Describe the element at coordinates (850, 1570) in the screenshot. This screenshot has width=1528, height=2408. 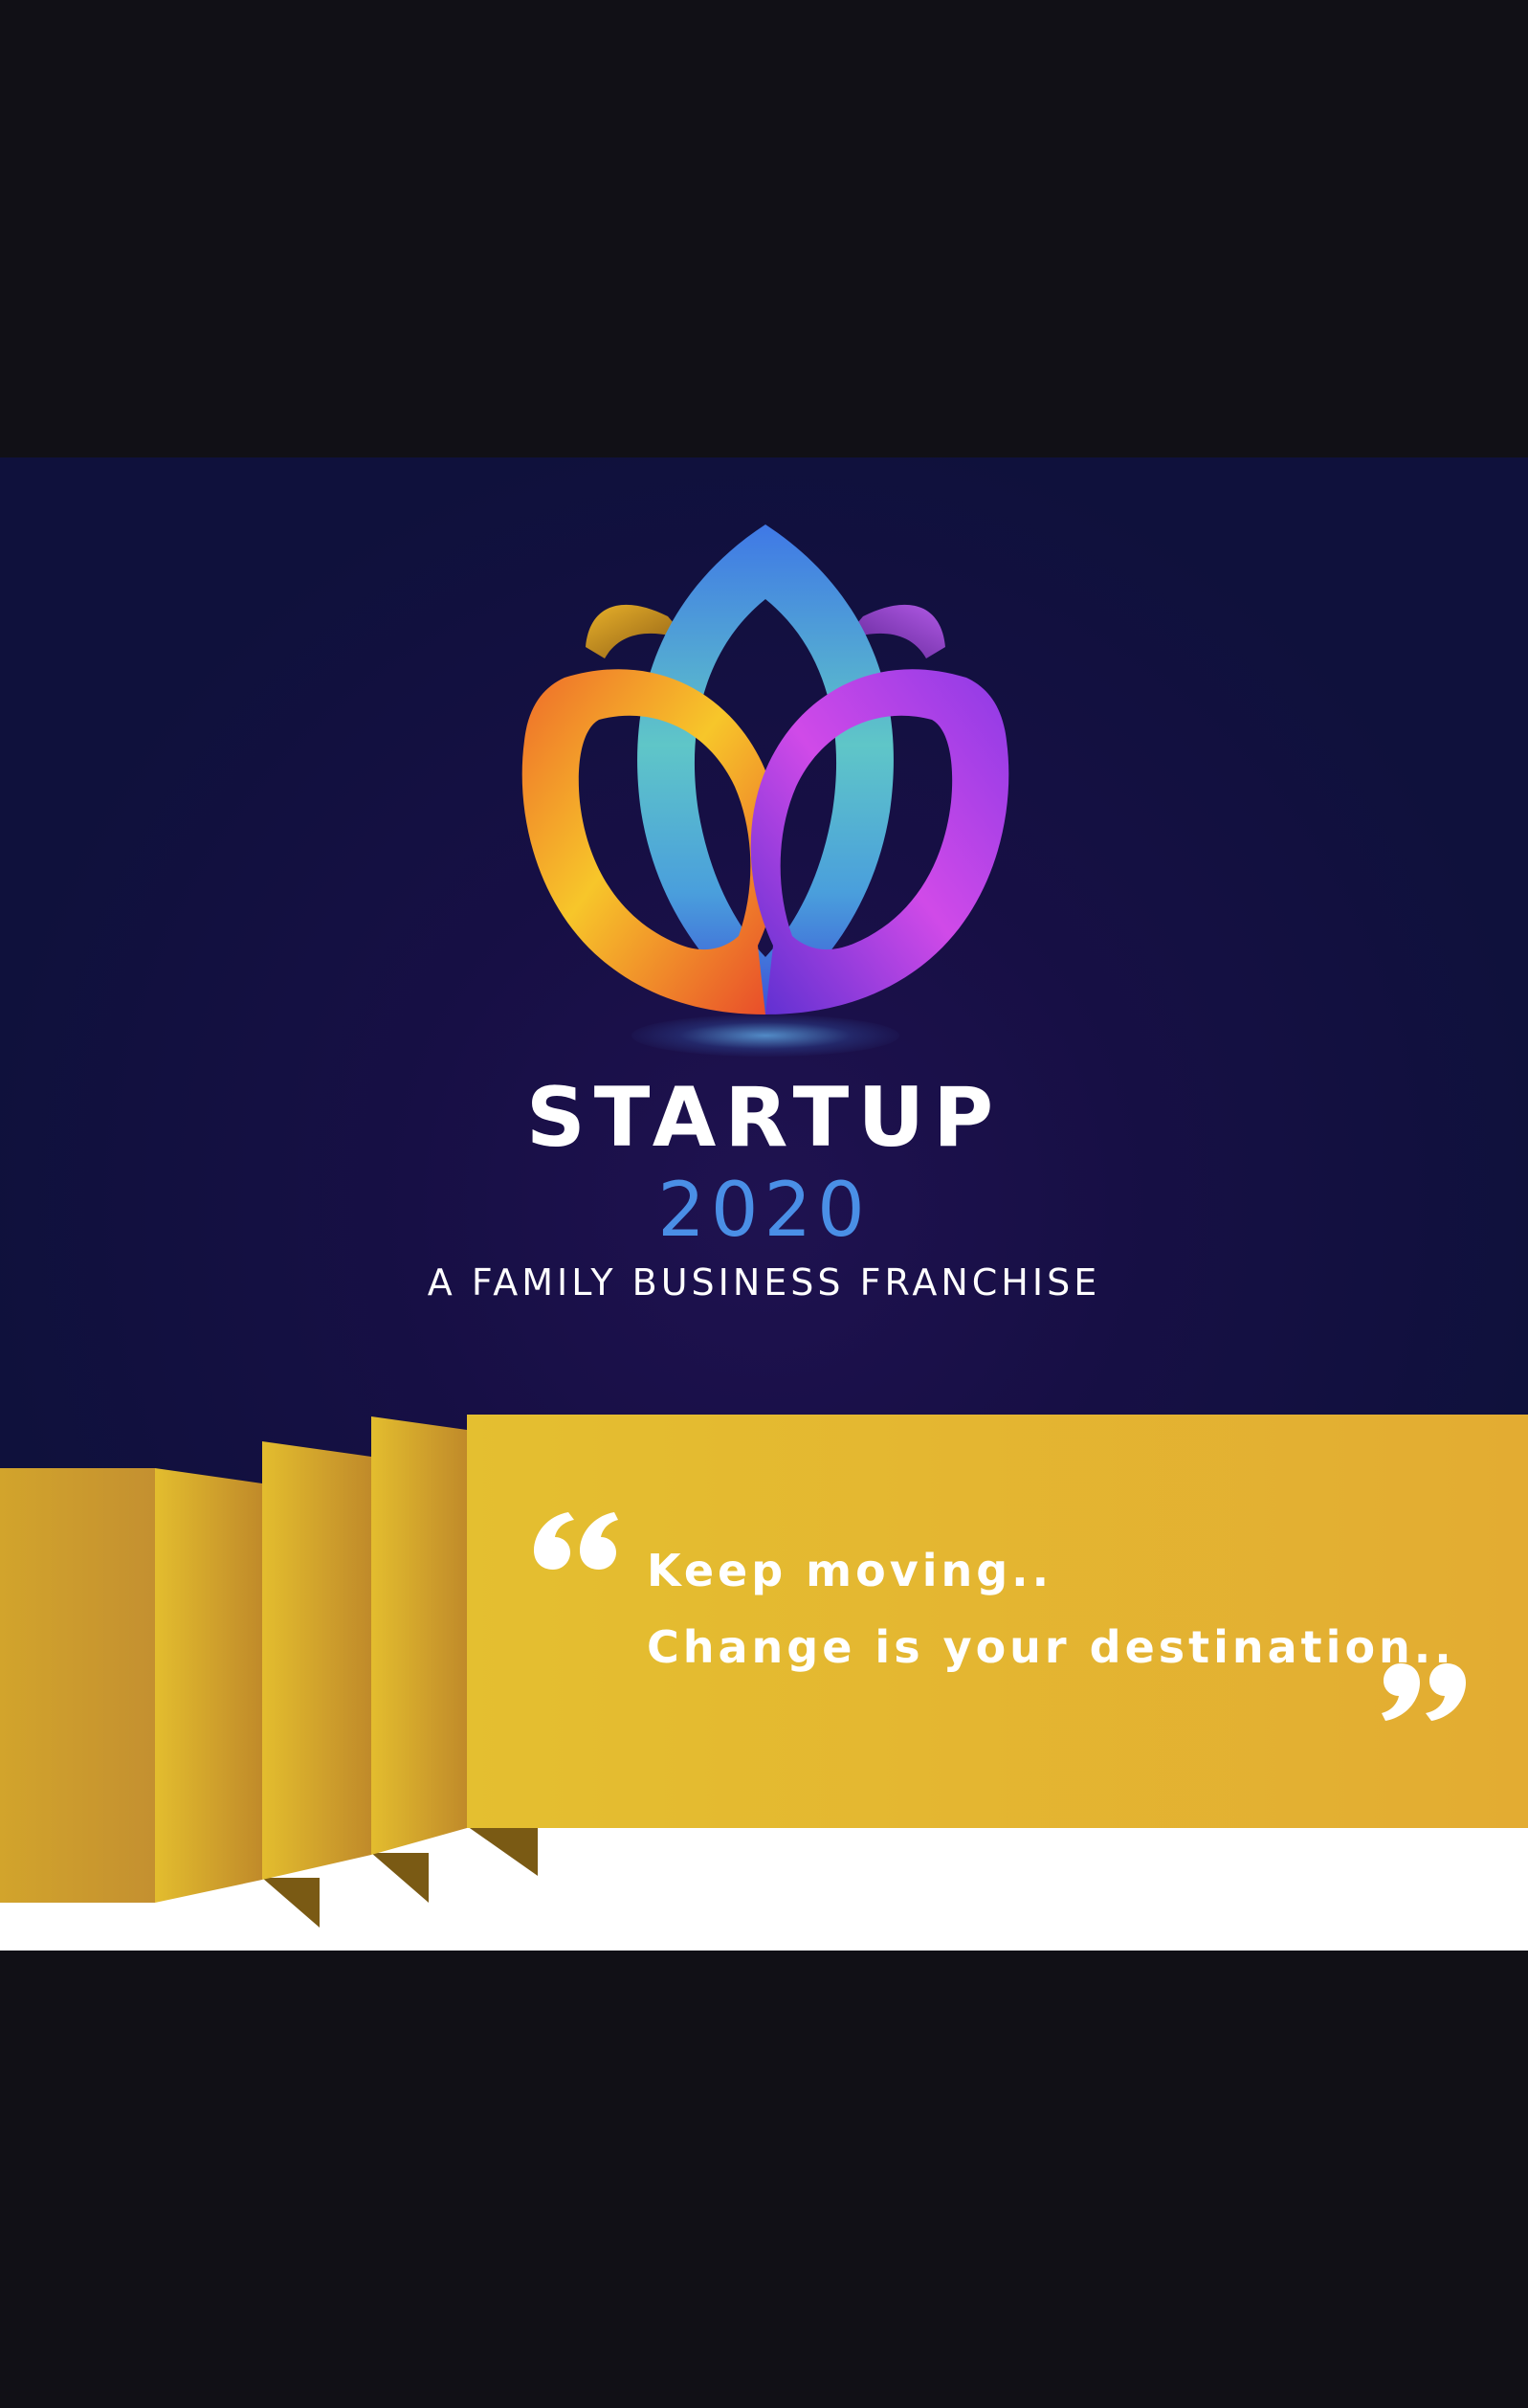
I see `quote-line-1: Keep moving..` at that location.